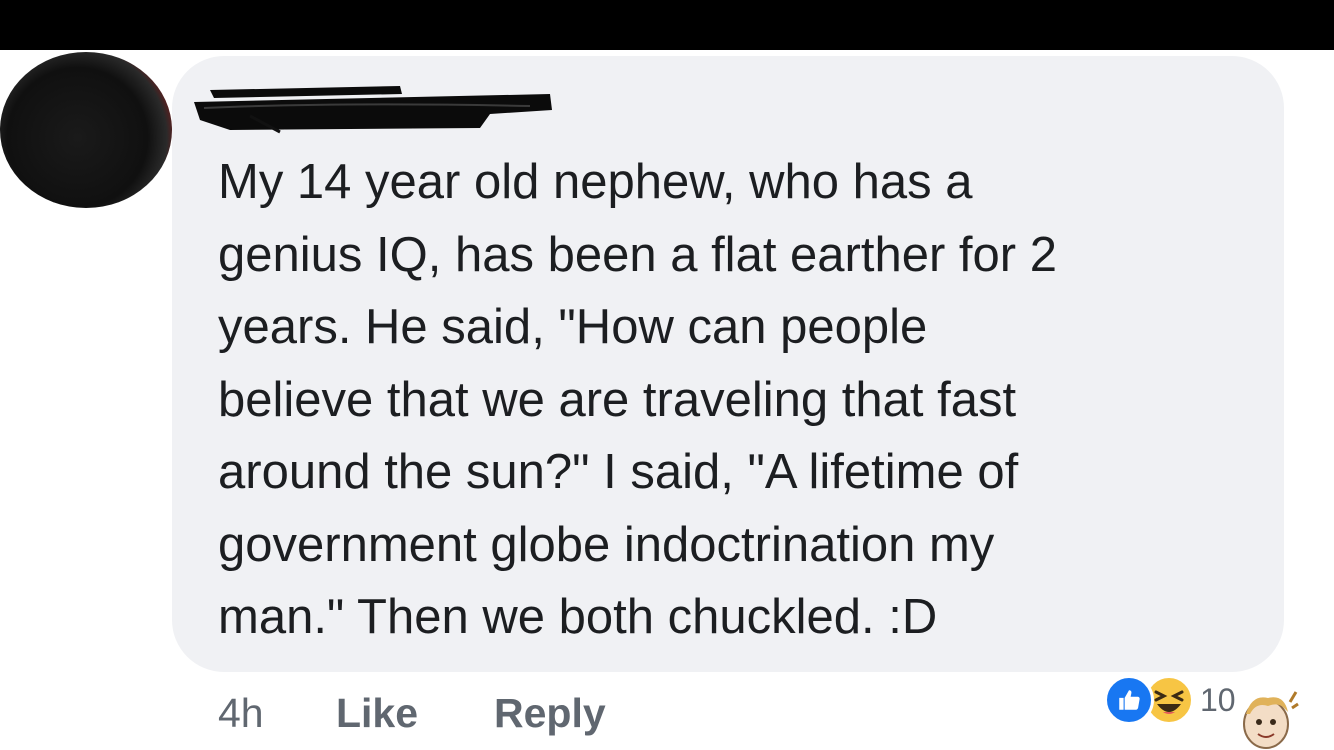  What do you see at coordinates (86, 130) in the screenshot?
I see `avatar` at bounding box center [86, 130].